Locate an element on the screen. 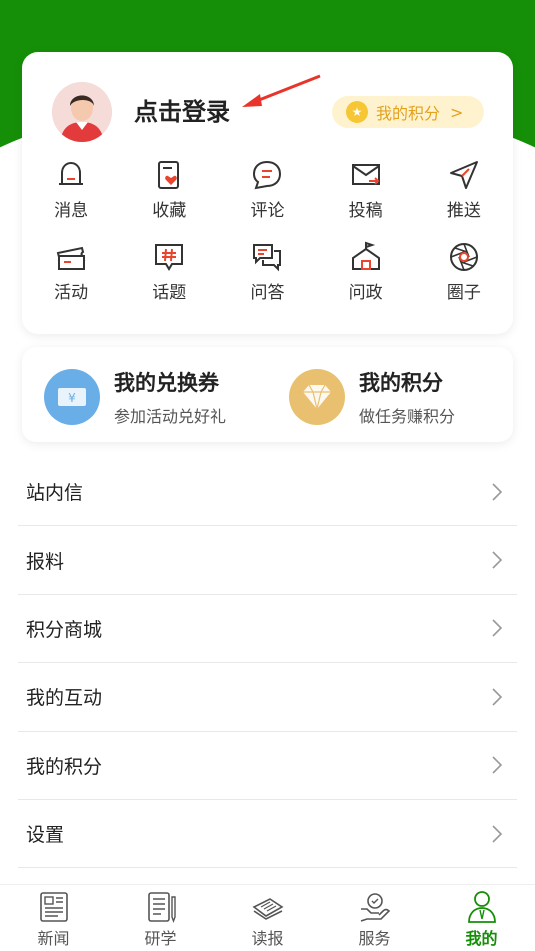 The image size is (535, 951). tab-profile: 我的 is located at coordinates (481, 918).